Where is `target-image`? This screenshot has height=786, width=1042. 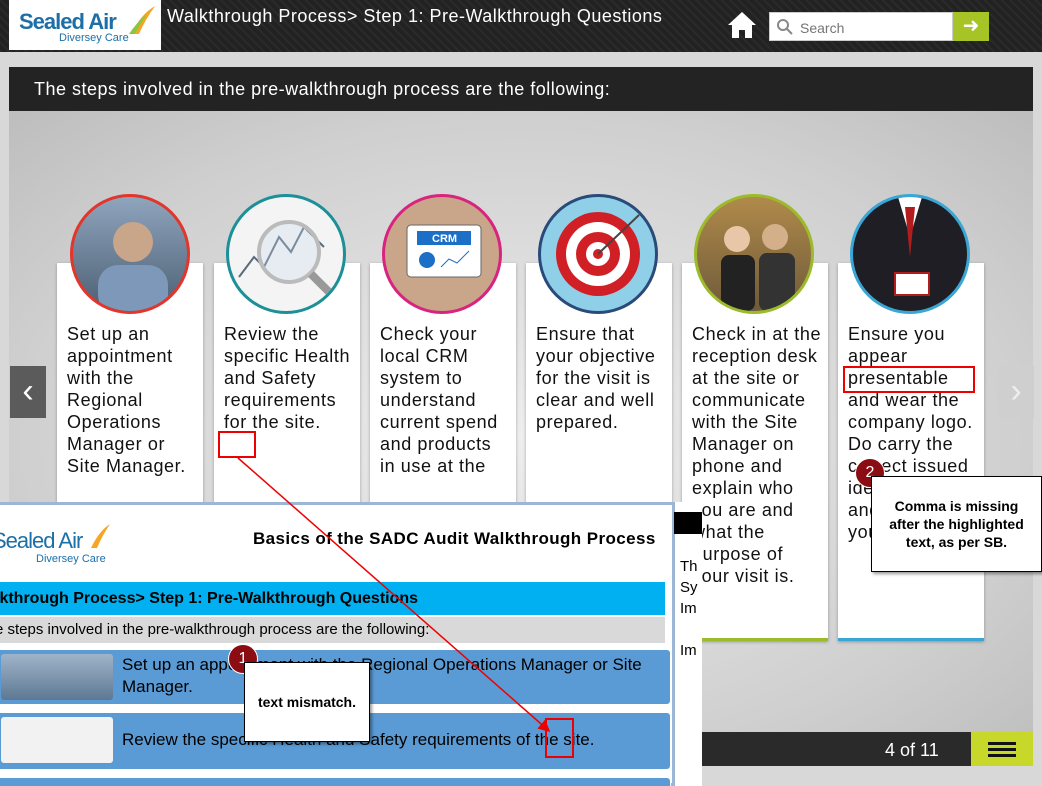 target-image is located at coordinates (598, 254).